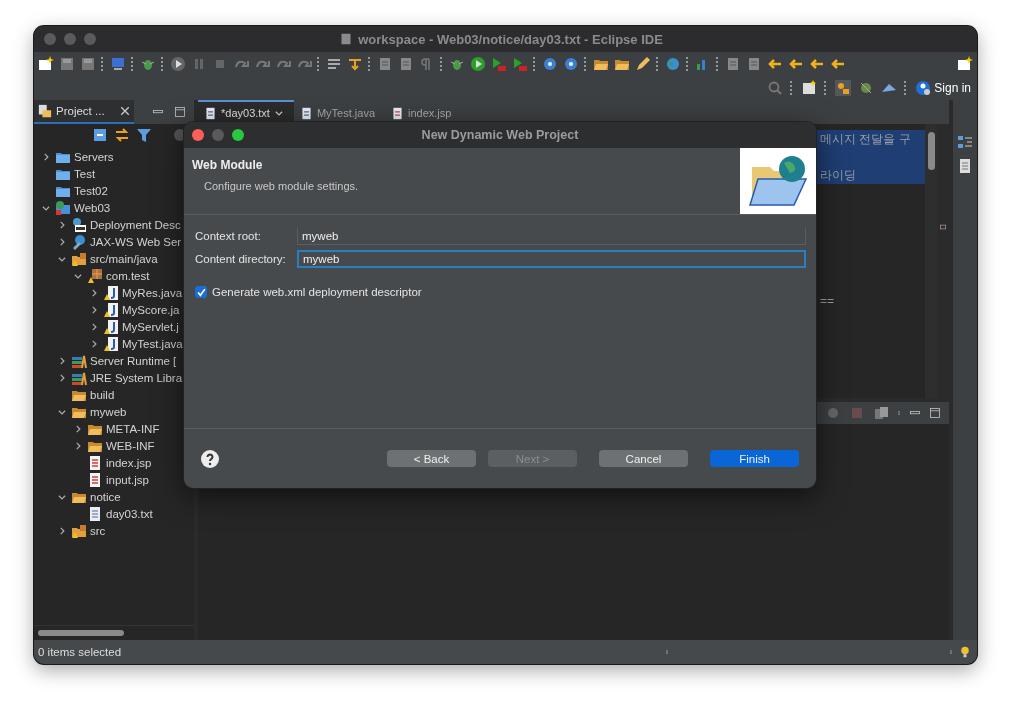  I want to click on tree-item: MyScore.ja, so click(151, 309).